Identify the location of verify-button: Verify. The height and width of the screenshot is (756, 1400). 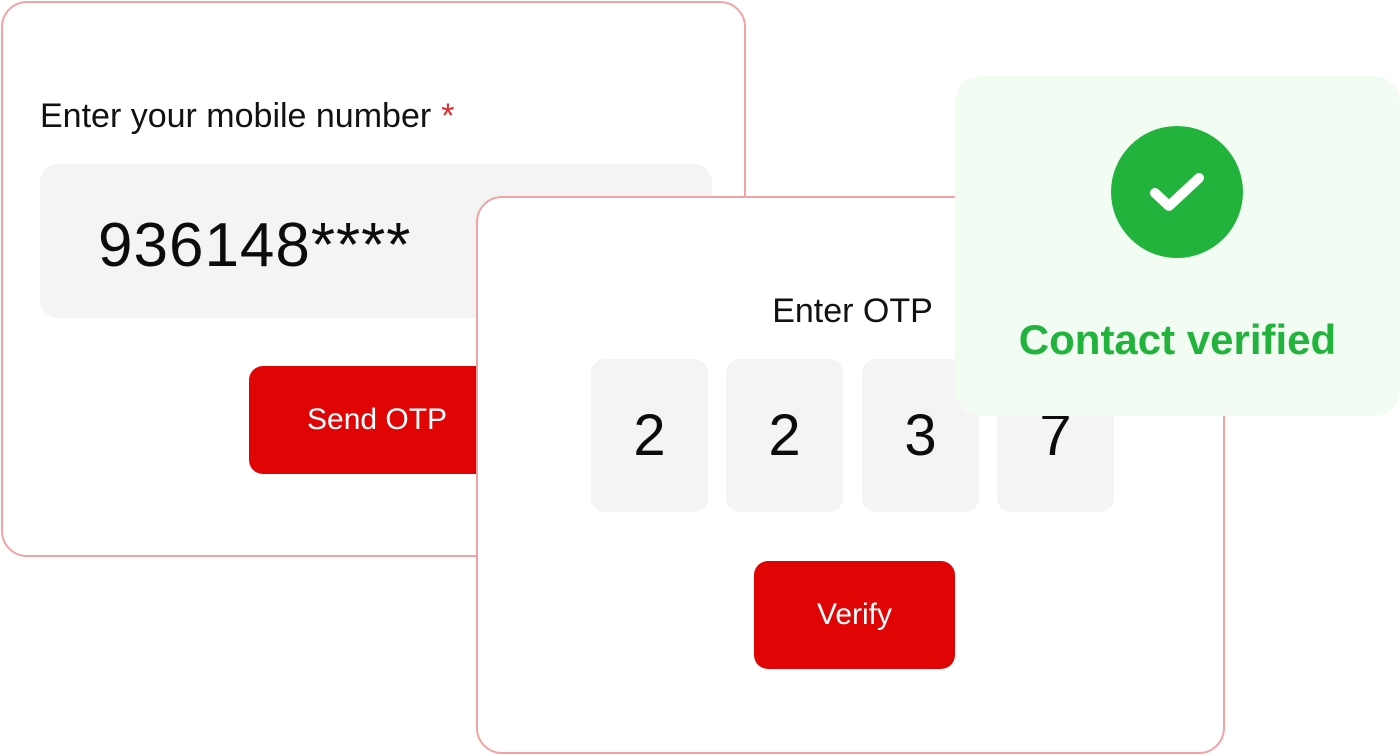
(854, 615).